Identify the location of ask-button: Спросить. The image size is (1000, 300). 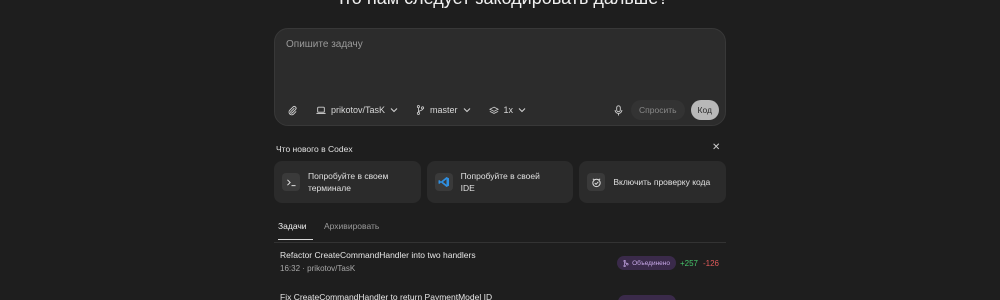
(658, 110).